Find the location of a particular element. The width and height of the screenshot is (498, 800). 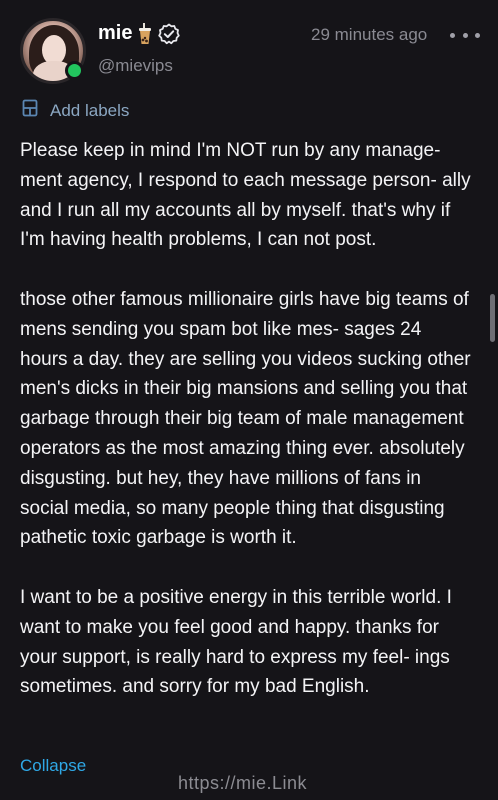

add-labels-label: Add labels is located at coordinates (90, 110).